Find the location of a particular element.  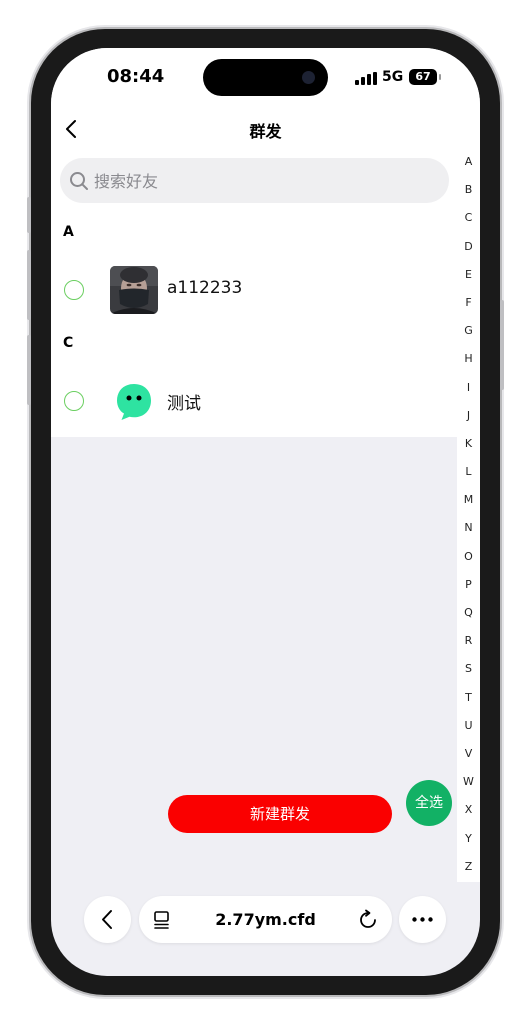

address-bar: 2.77ym.cfd is located at coordinates (265, 919).